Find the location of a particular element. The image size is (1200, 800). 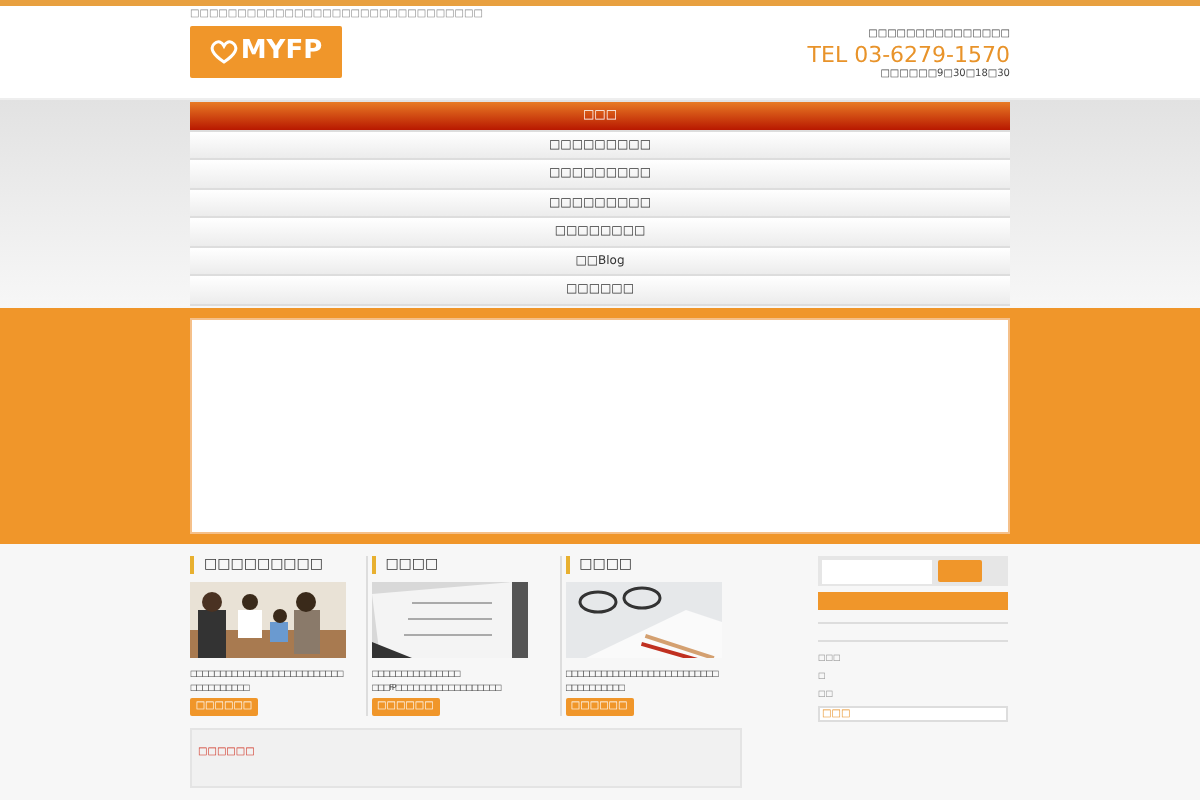

search-button is located at coordinates (959, 570).